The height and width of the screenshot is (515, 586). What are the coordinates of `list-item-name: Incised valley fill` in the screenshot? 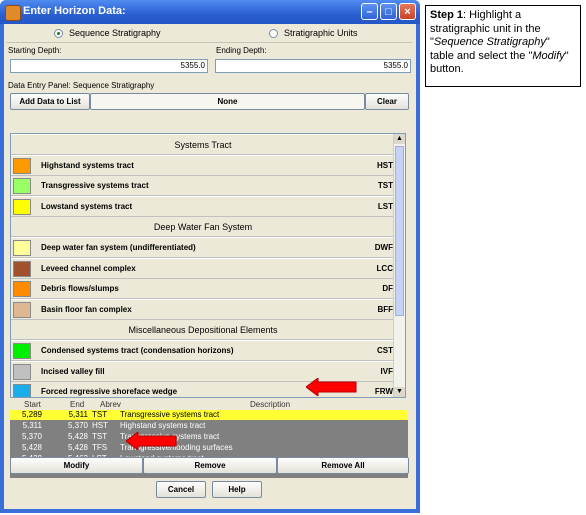 It's located at (73, 371).